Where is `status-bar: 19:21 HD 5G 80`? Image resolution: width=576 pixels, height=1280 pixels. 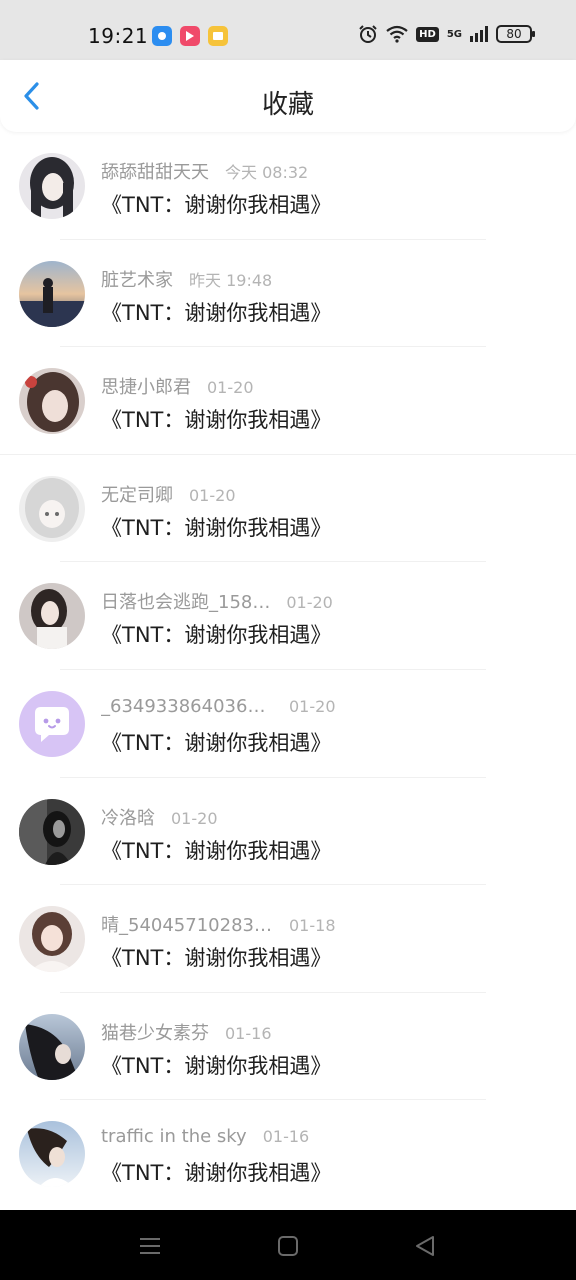 status-bar: 19:21 HD 5G 80 is located at coordinates (288, 30).